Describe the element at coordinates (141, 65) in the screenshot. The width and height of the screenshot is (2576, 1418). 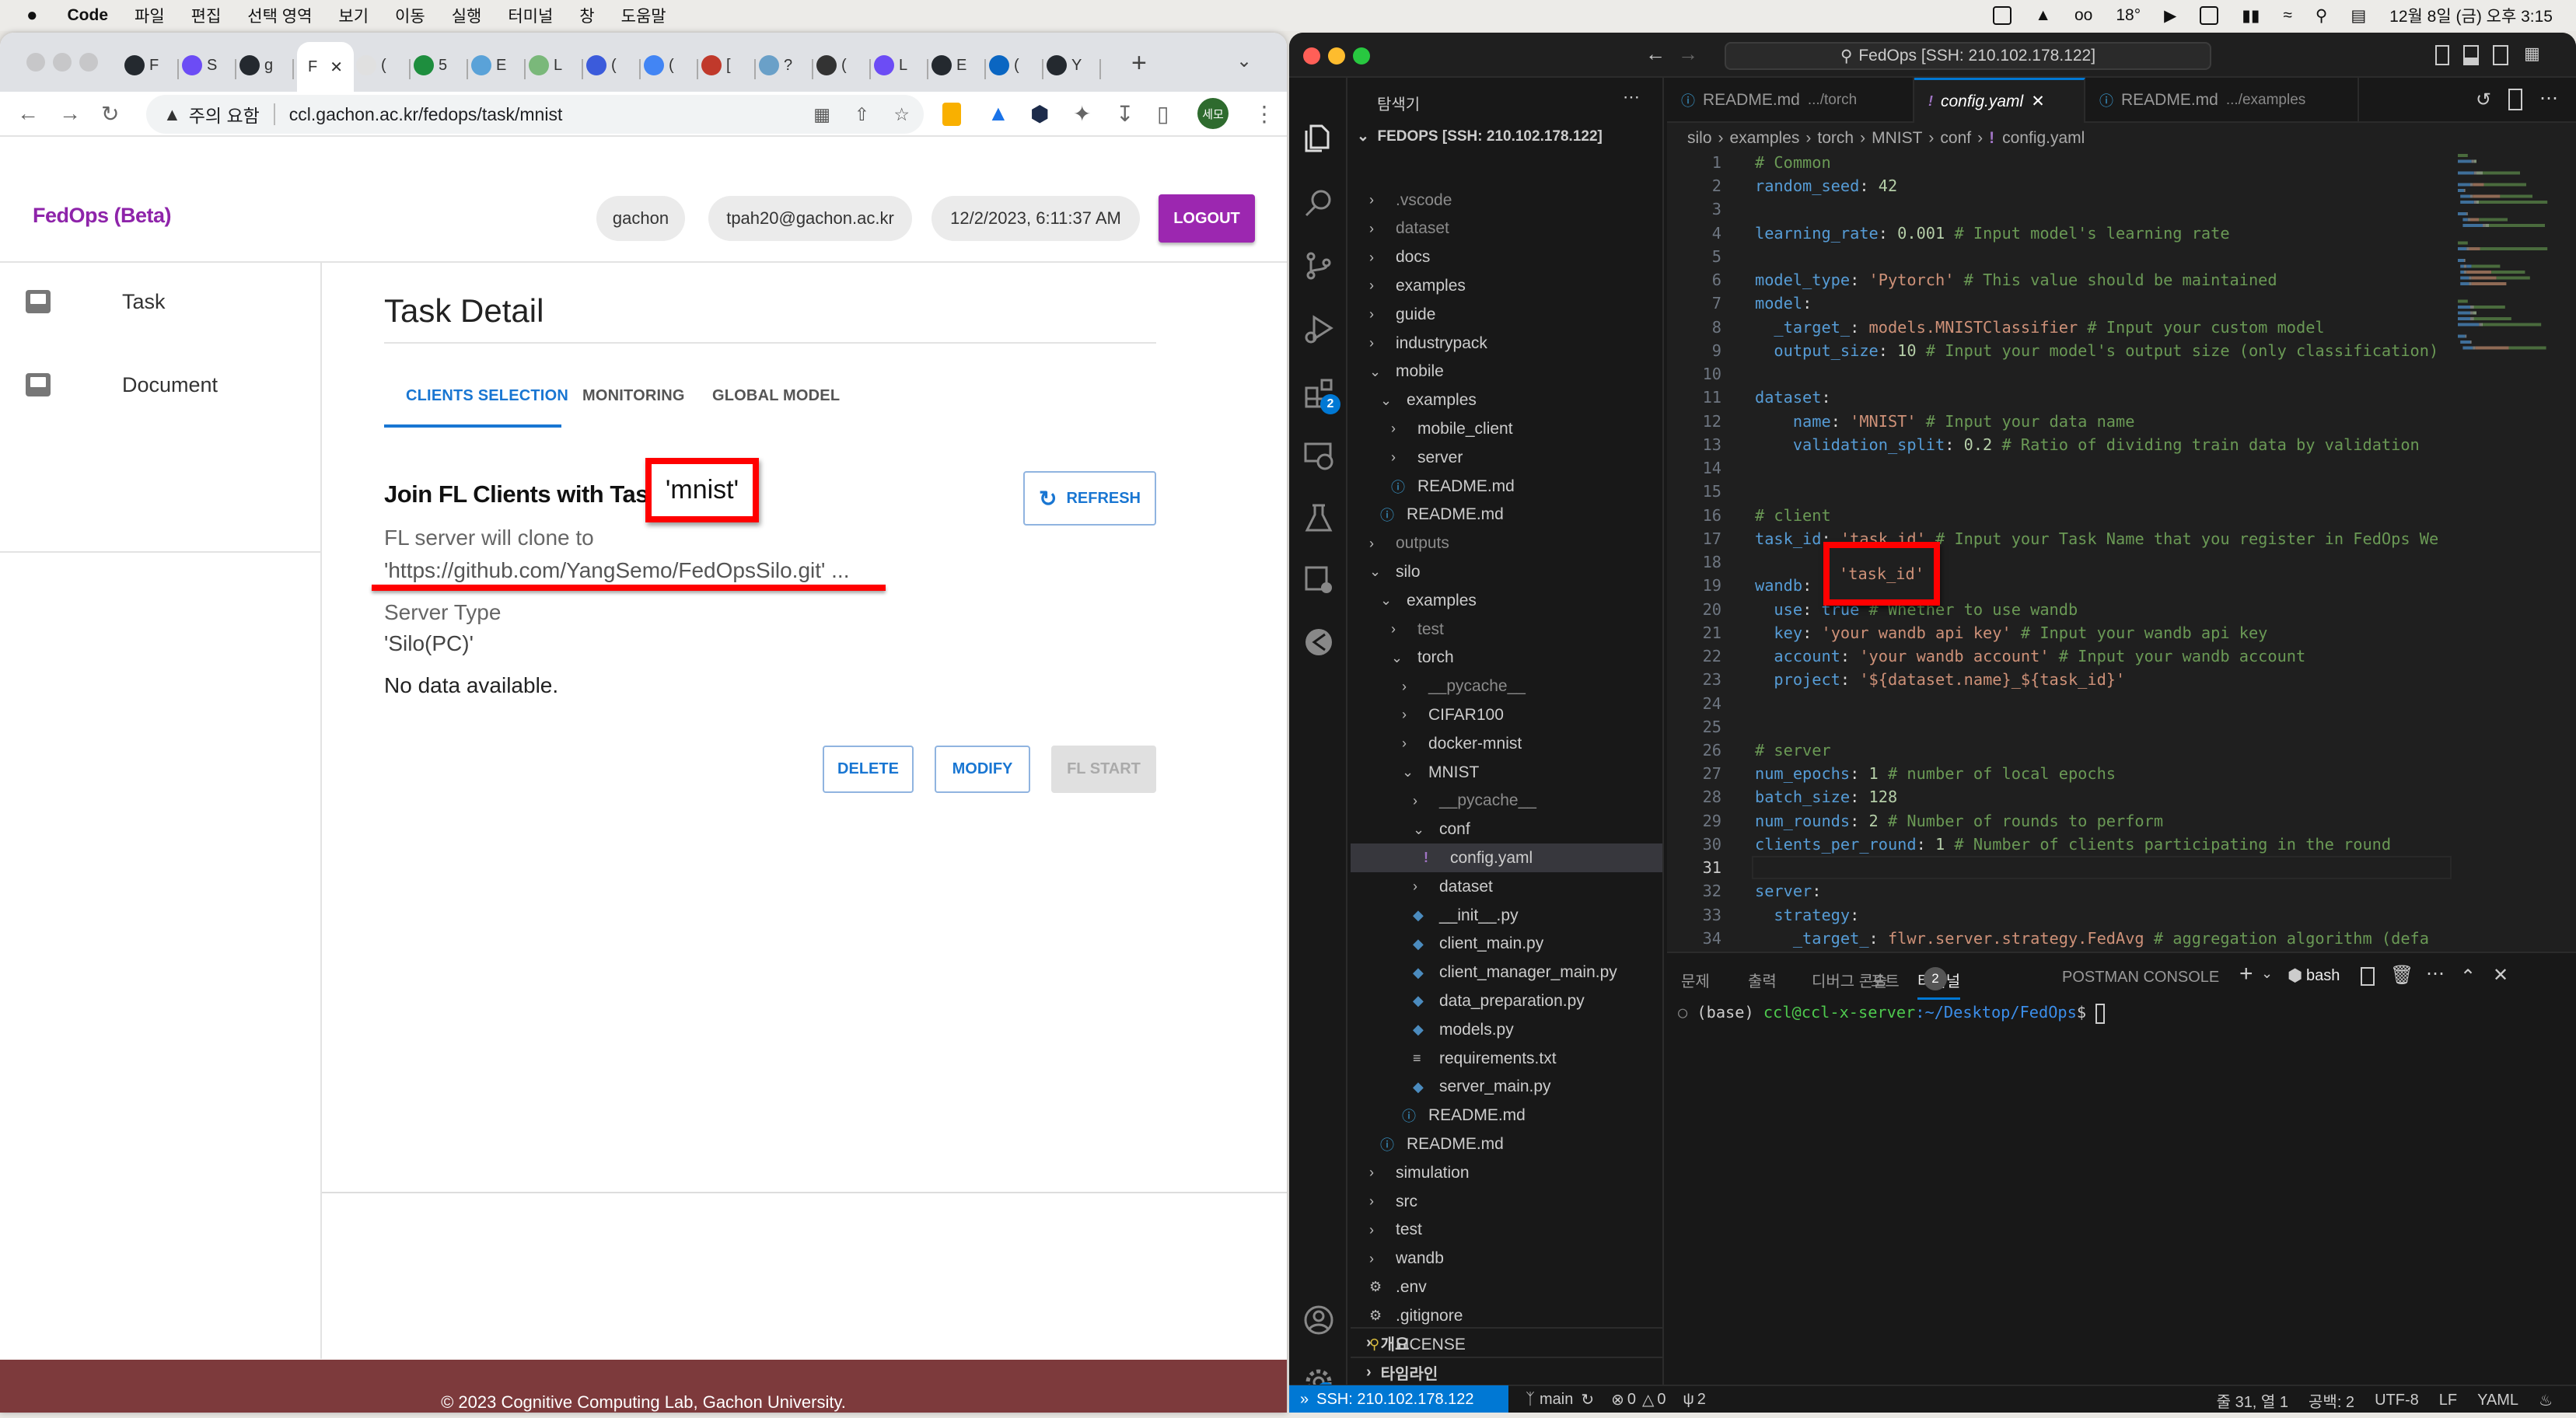
I see `browser-tab: F` at that location.